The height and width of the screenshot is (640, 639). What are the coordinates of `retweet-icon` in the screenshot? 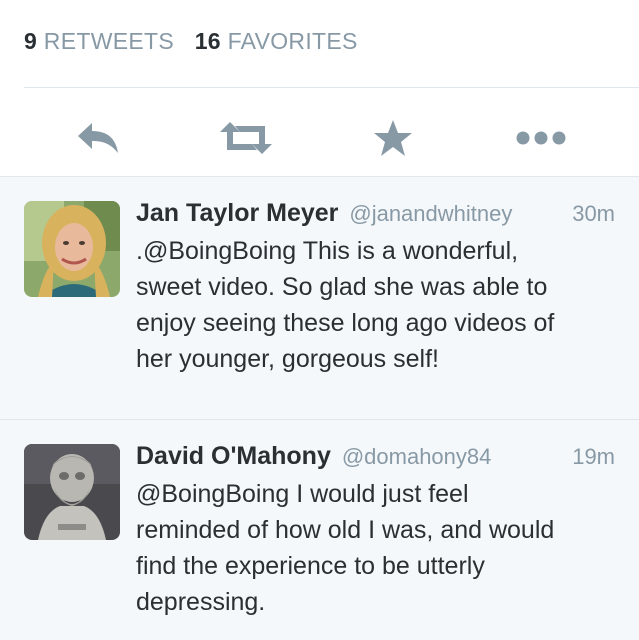 It's located at (246, 138).